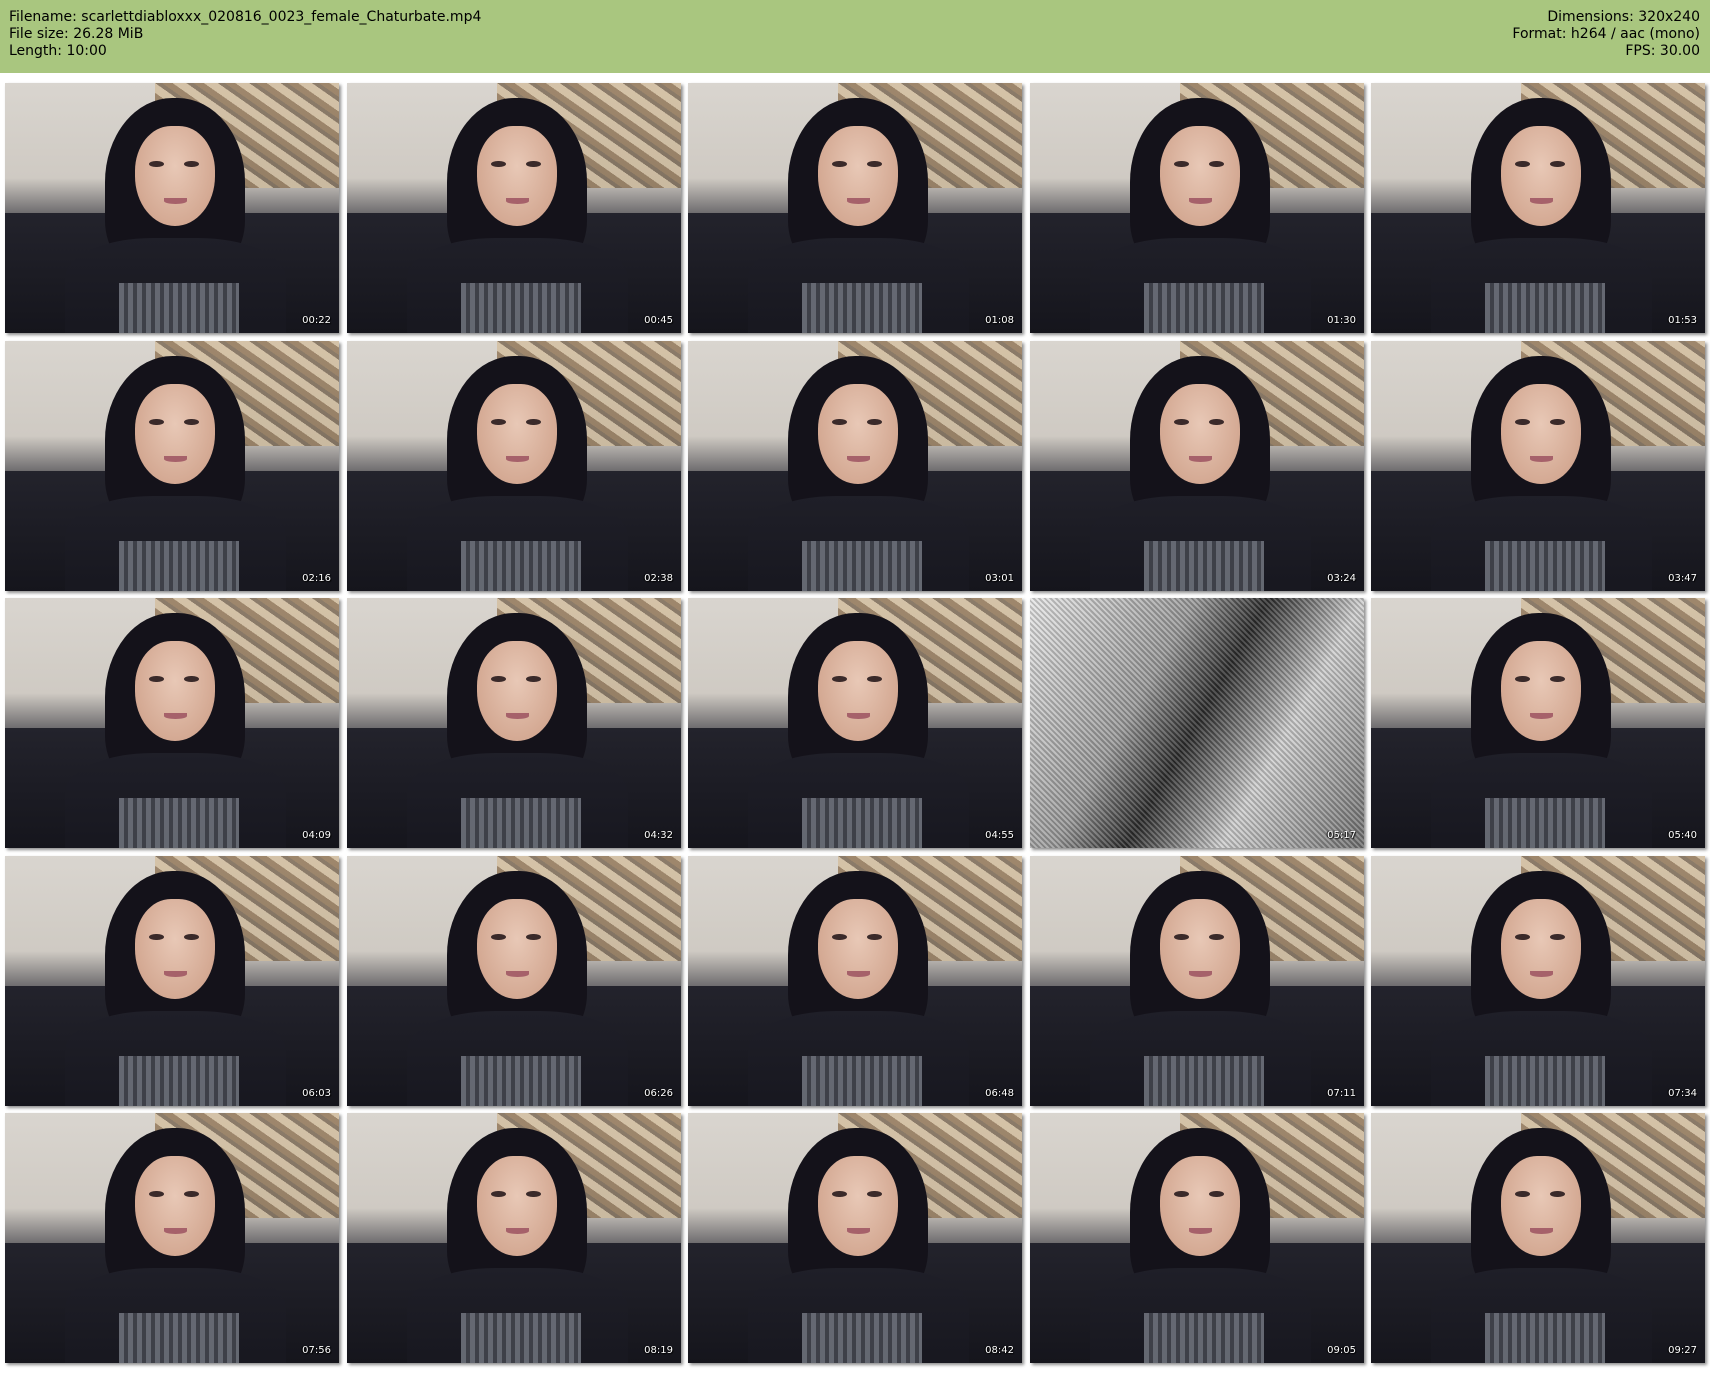 This screenshot has height=1373, width=1710. I want to click on timestamp-label: 08:42, so click(999, 1350).